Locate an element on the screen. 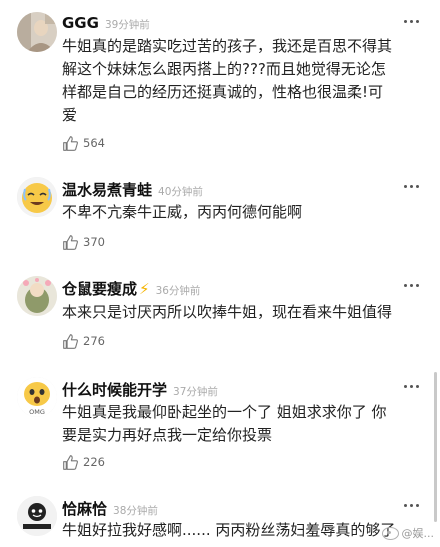 Image resolution: width=440 pixels, height=547 pixels. avatar: OMG is located at coordinates (37, 397).